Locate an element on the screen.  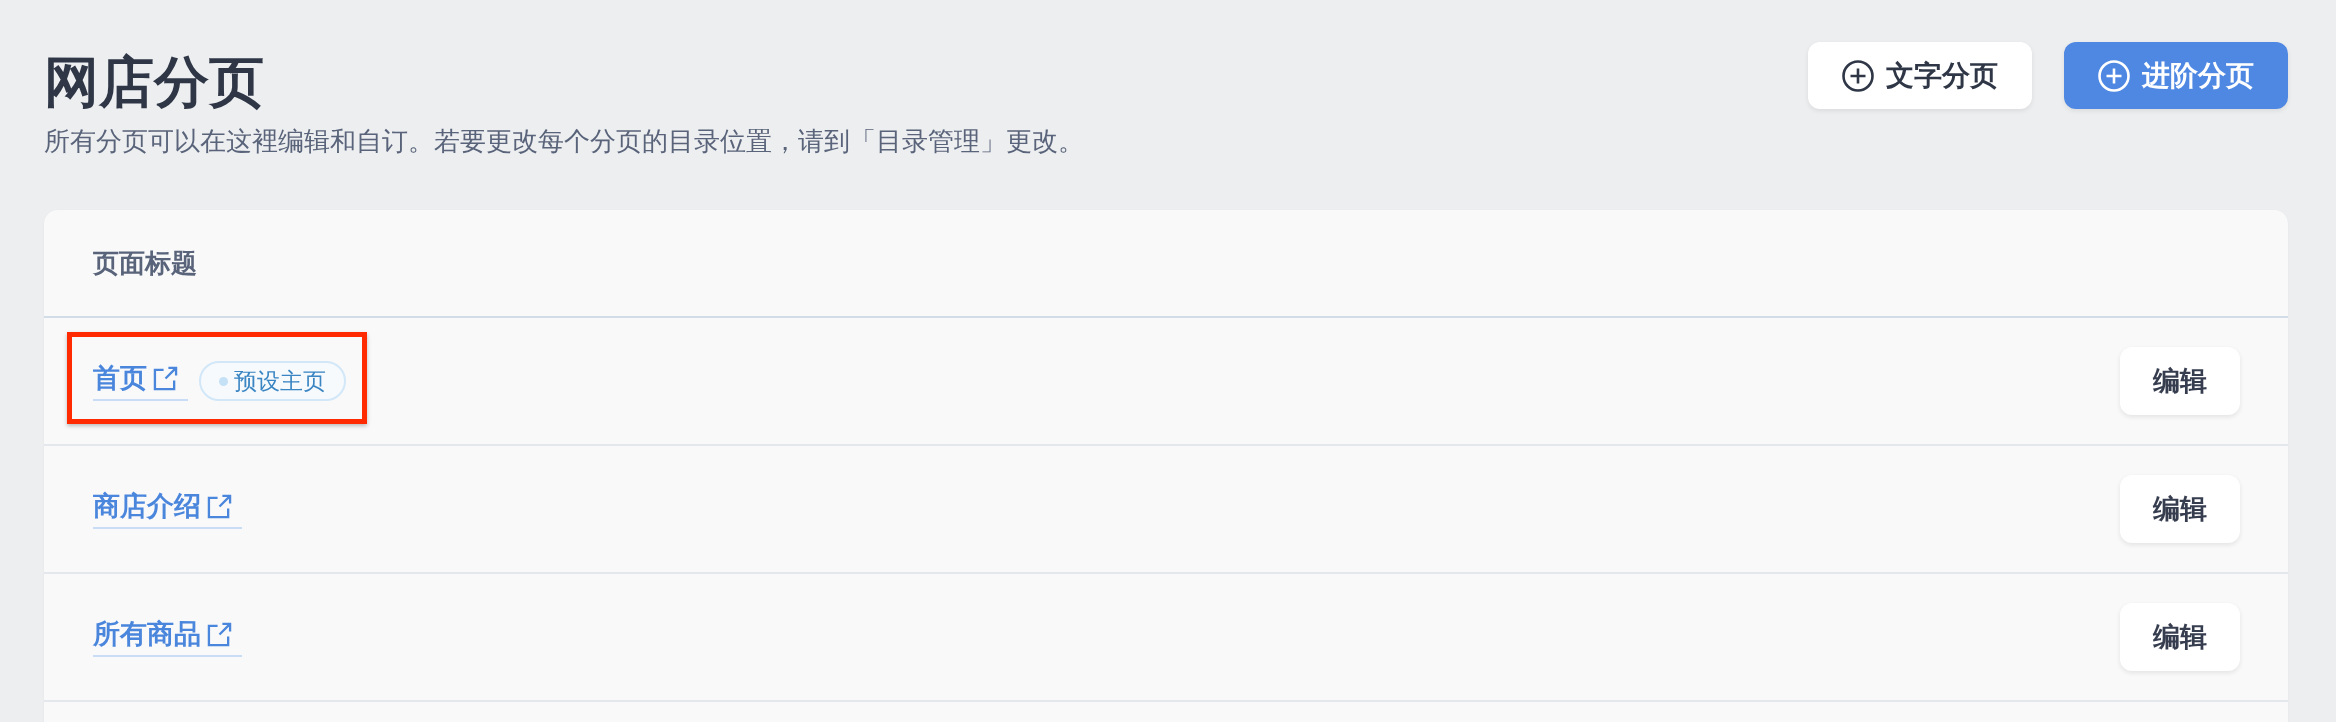
tag-label: 预设主页 is located at coordinates (280, 381).